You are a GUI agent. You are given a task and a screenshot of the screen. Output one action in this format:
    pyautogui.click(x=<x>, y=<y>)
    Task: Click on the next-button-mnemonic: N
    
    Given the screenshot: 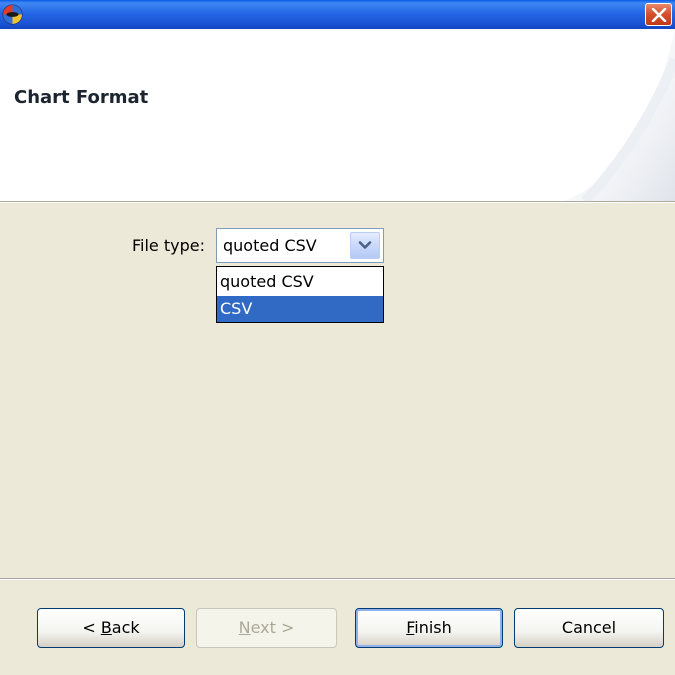 What is the action you would take?
    pyautogui.click(x=244, y=627)
    